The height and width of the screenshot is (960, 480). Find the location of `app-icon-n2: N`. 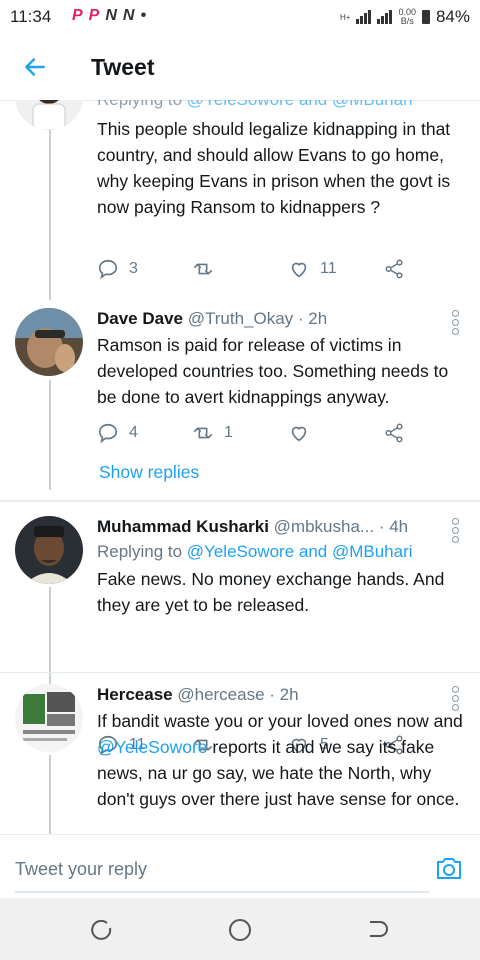

app-icon-n2: N is located at coordinates (131, 15).